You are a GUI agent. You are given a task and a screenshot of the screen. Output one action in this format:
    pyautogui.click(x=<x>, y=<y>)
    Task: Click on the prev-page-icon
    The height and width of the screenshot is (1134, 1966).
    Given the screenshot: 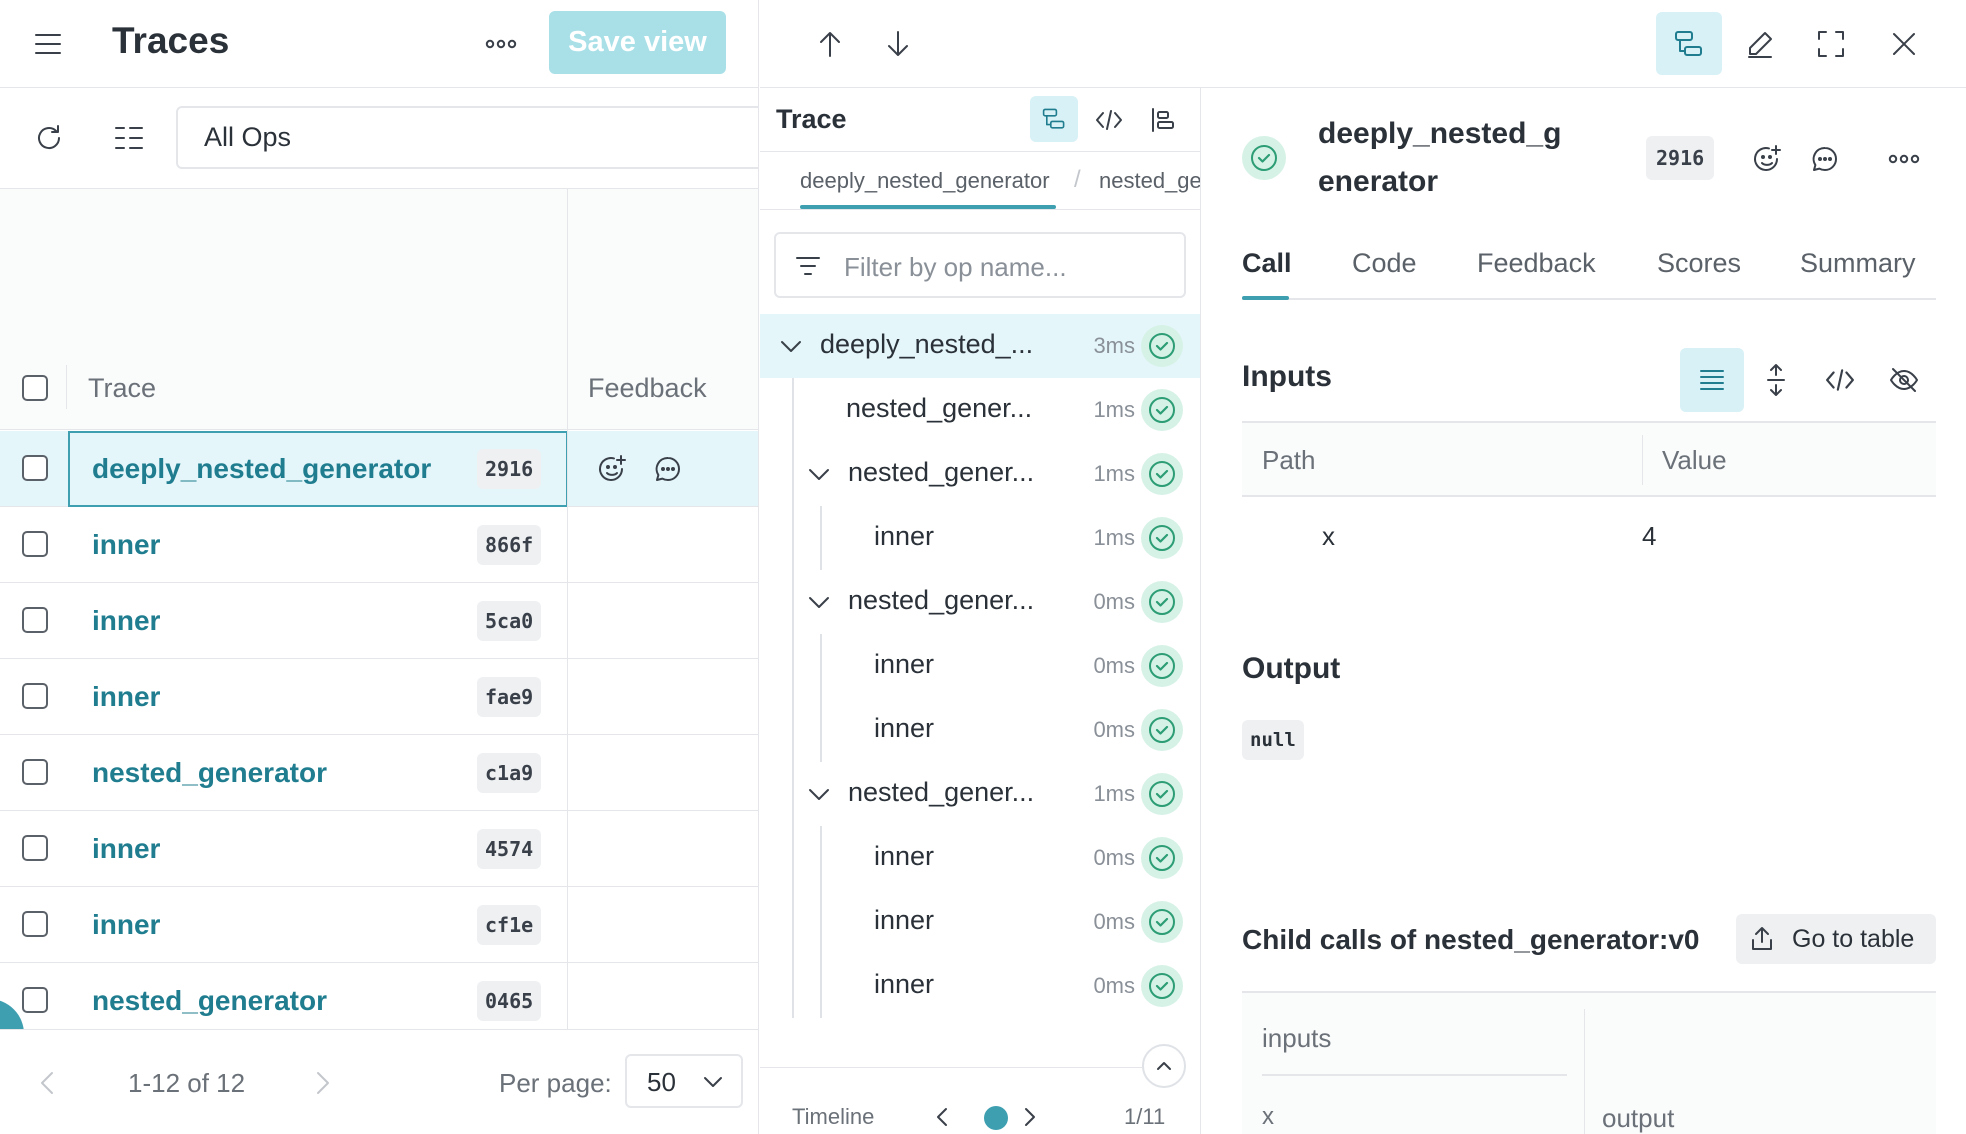 What is the action you would take?
    pyautogui.click(x=47, y=1083)
    